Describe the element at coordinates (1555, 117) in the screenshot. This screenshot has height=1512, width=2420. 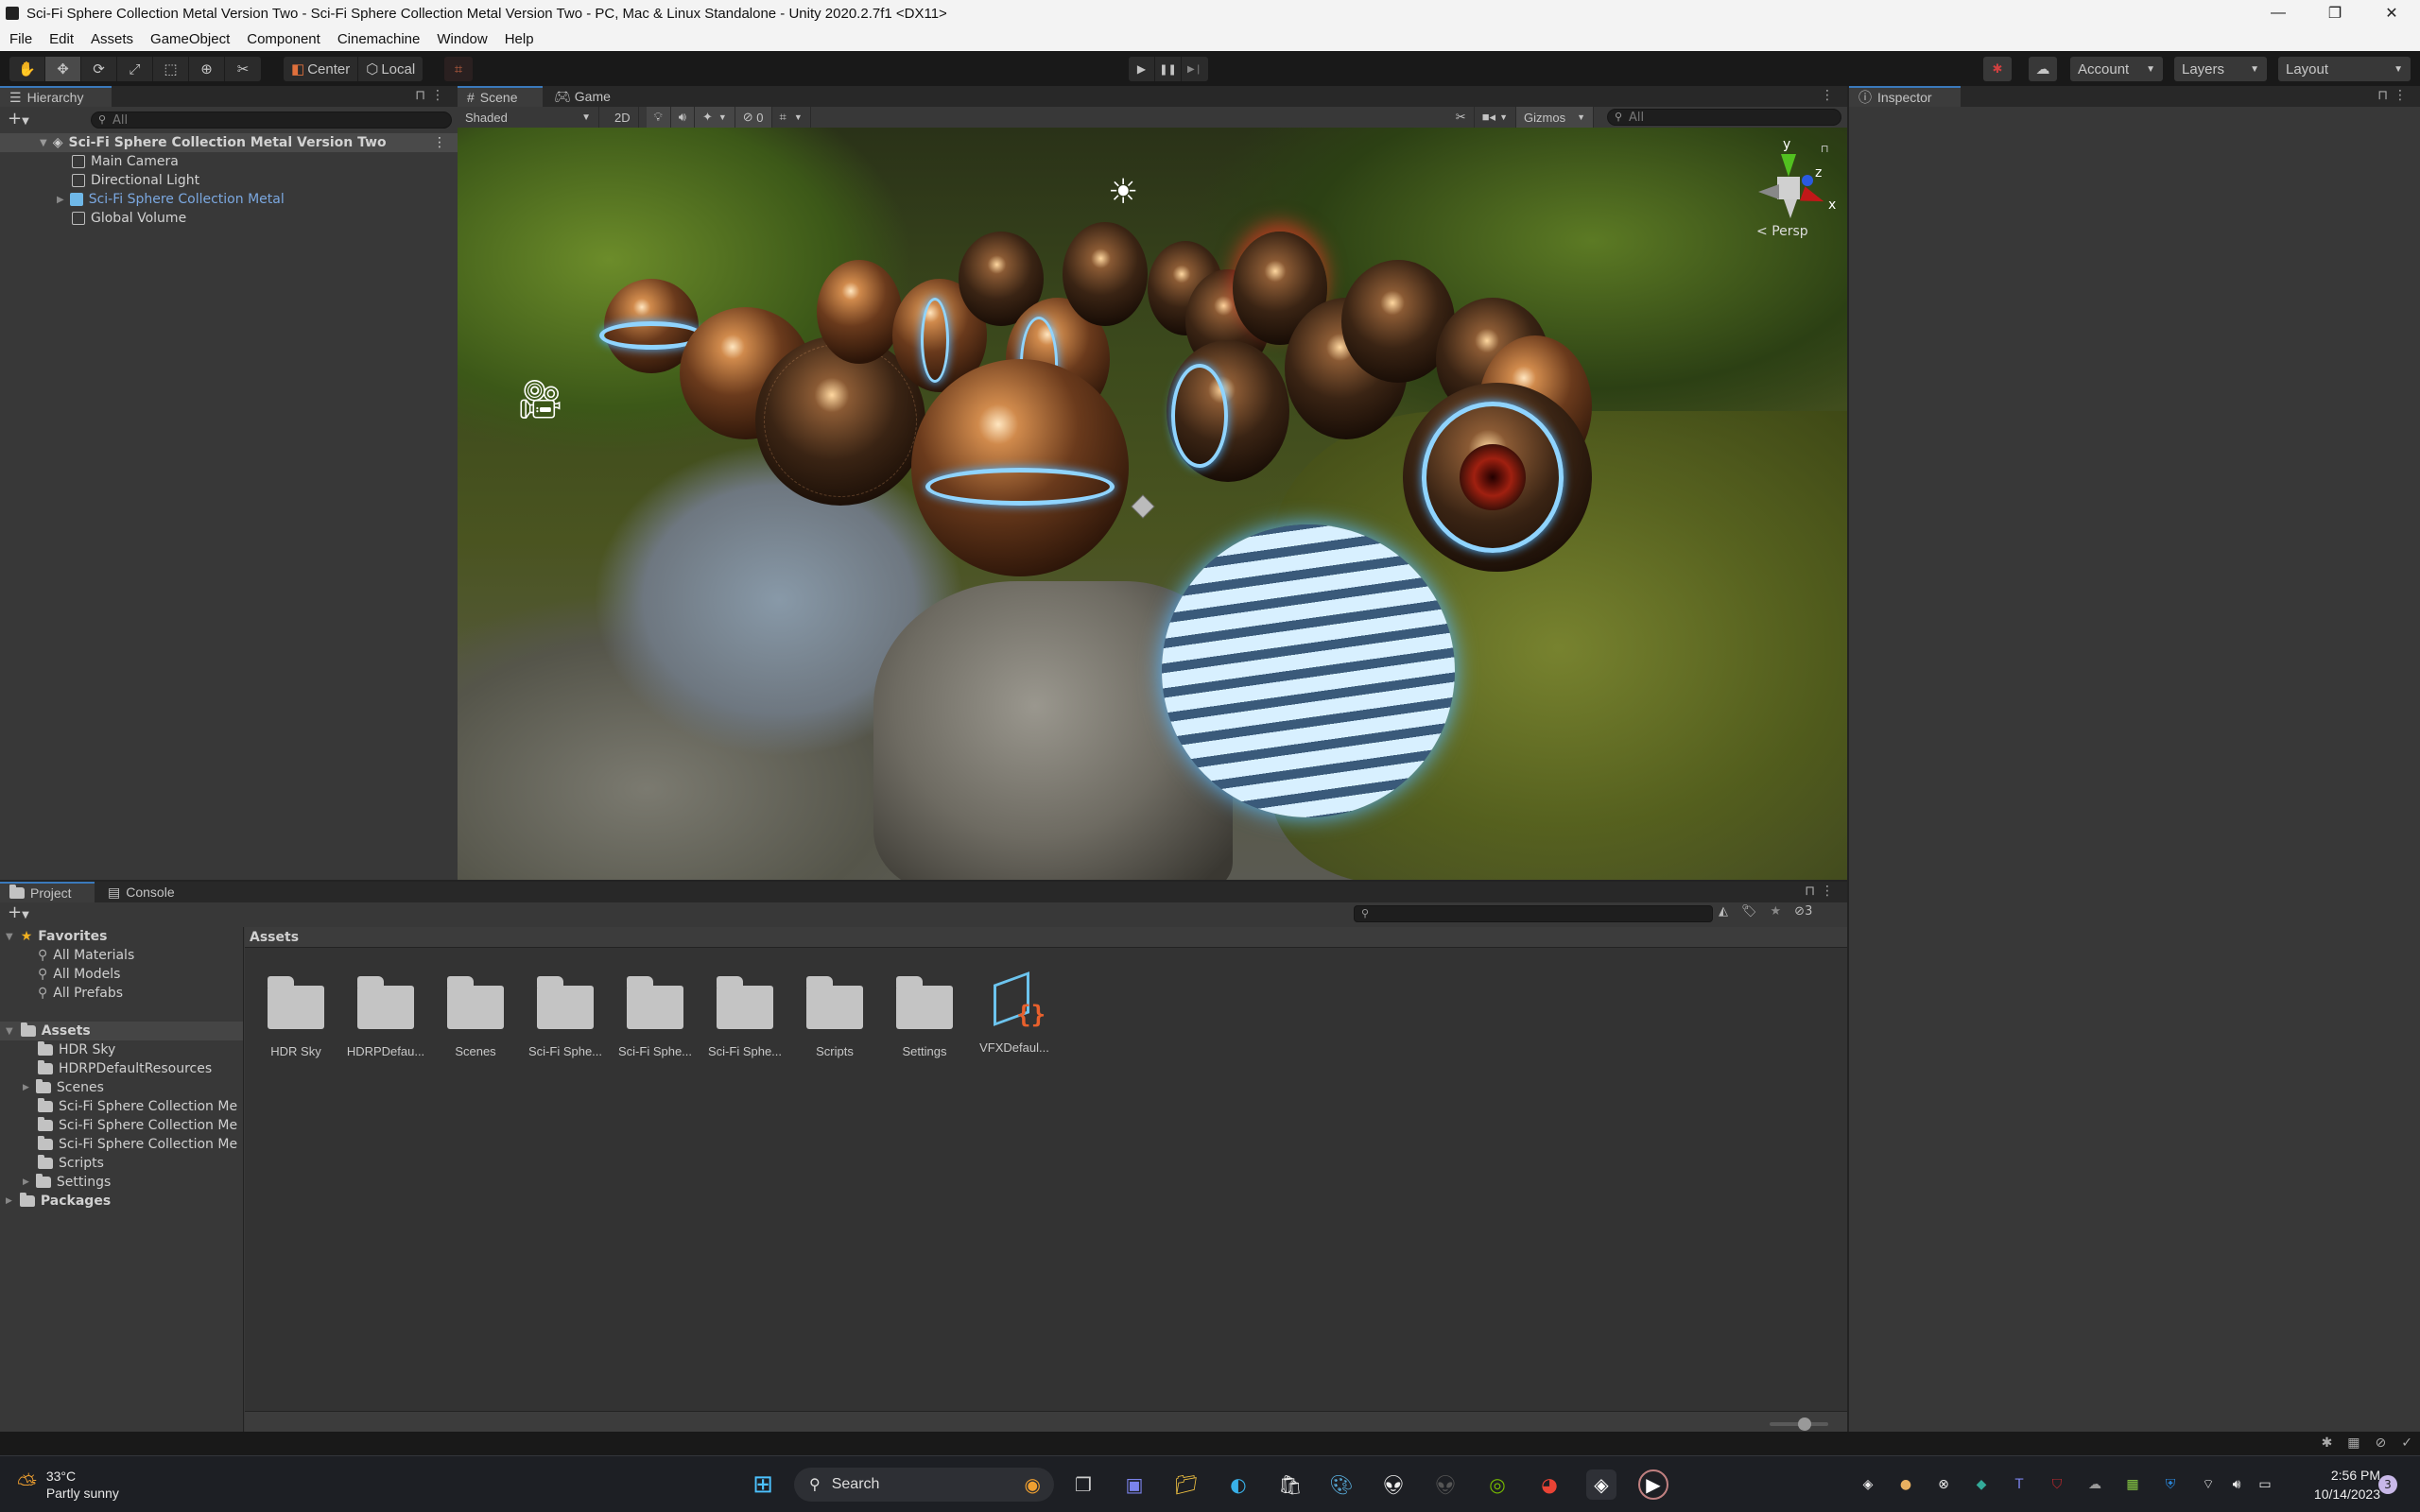
I see `gizmos-dropdown: Gizmos ▼` at that location.